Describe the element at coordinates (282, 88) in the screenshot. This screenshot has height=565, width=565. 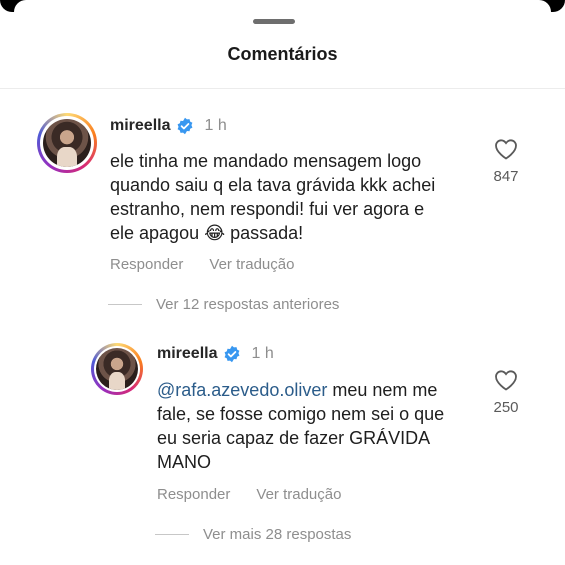
I see `header-divider` at that location.